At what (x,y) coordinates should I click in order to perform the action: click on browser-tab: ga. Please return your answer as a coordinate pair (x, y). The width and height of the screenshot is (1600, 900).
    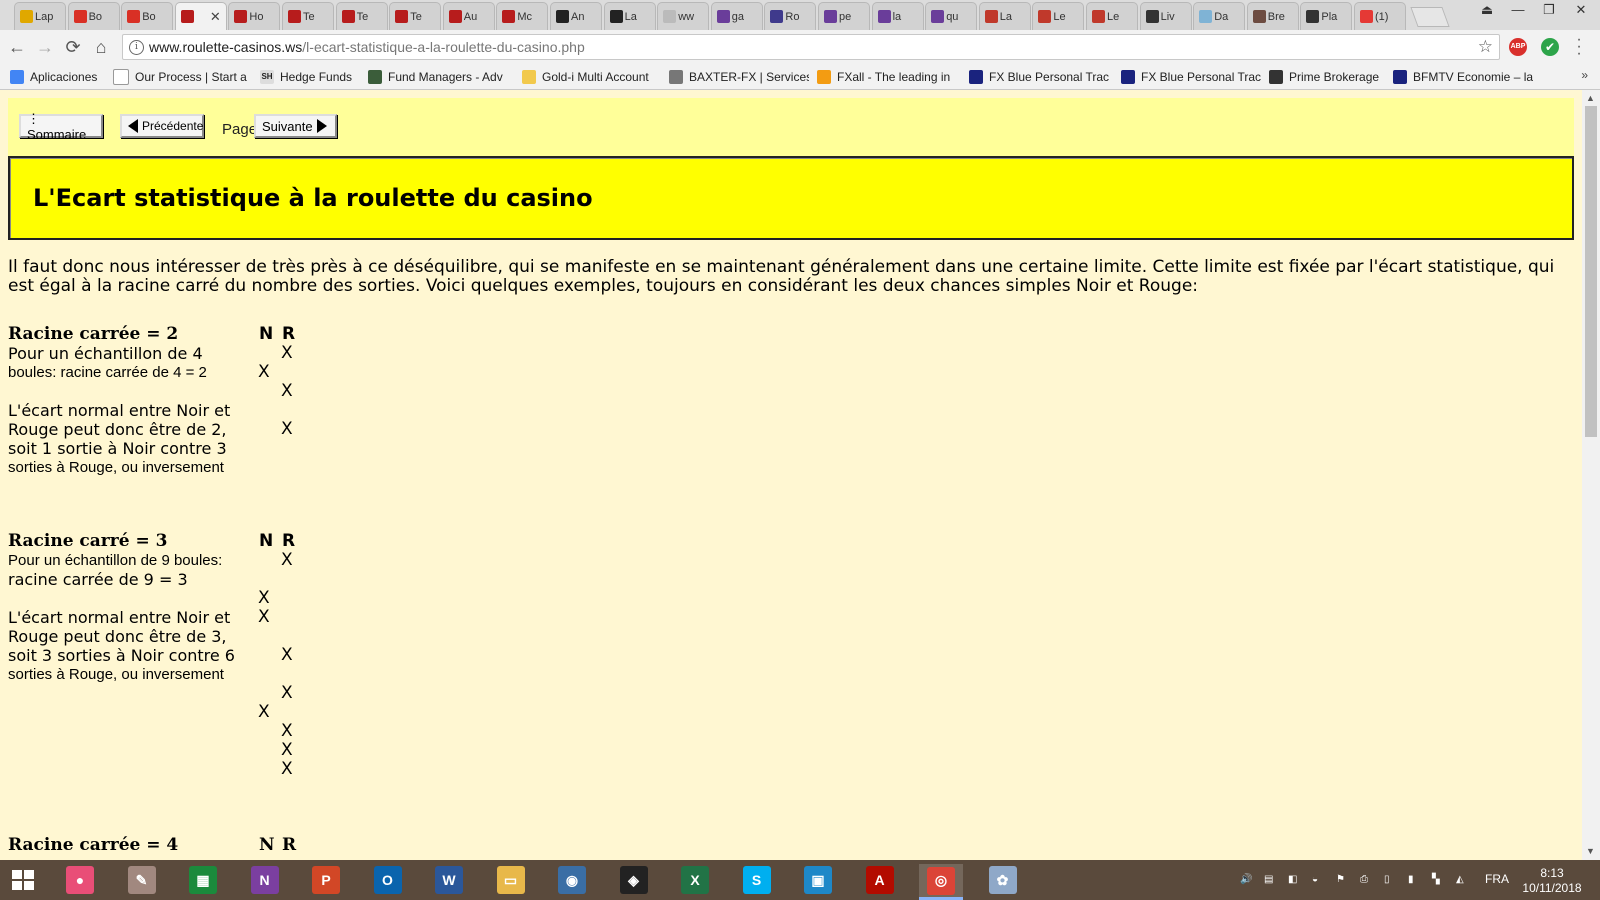
    Looking at the image, I should click on (736, 16).